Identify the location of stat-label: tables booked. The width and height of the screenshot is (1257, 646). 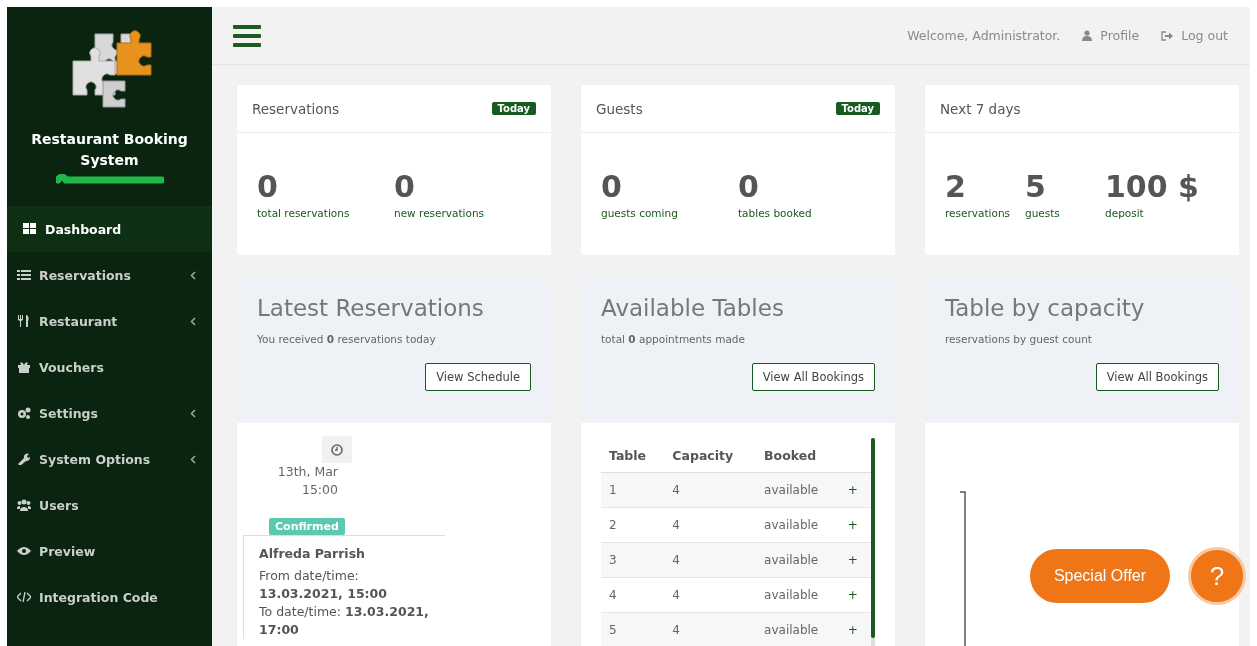
(775, 213).